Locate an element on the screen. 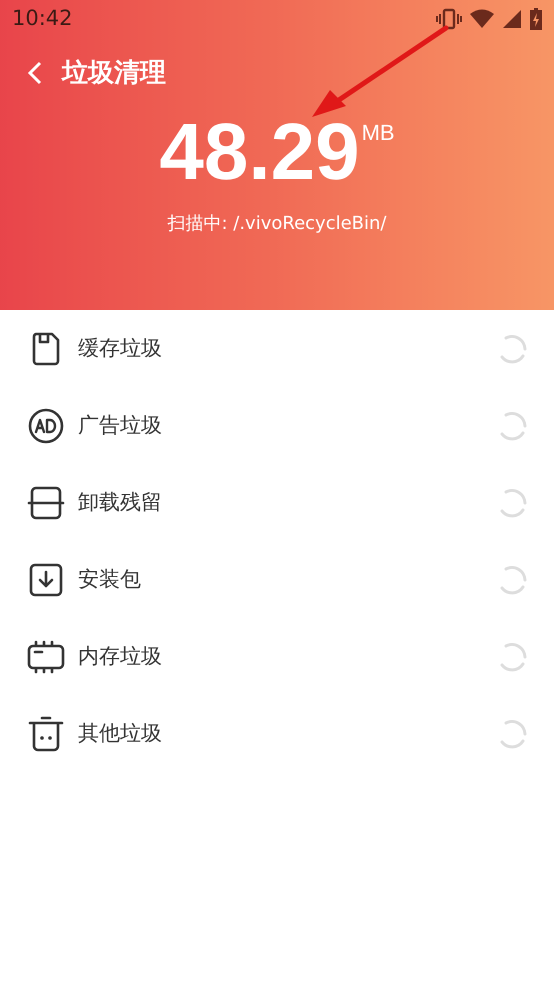  junk-category-row: 缓存垃圾 is located at coordinates (277, 348).